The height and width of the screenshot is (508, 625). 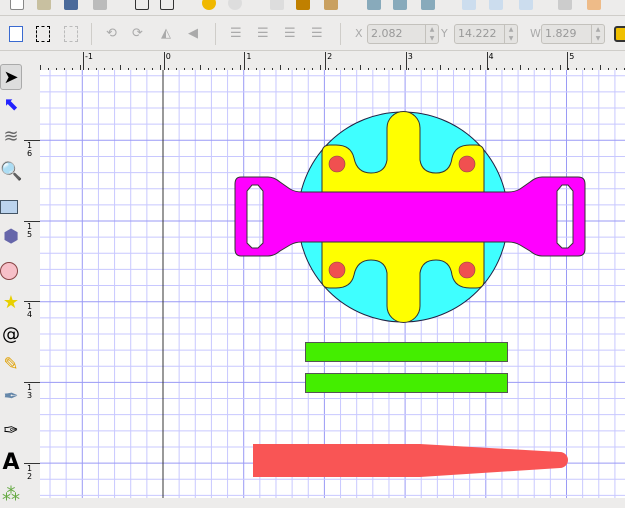 What do you see at coordinates (510, 34) in the screenshot?
I see `y-spinner: ▲ ▼` at bounding box center [510, 34].